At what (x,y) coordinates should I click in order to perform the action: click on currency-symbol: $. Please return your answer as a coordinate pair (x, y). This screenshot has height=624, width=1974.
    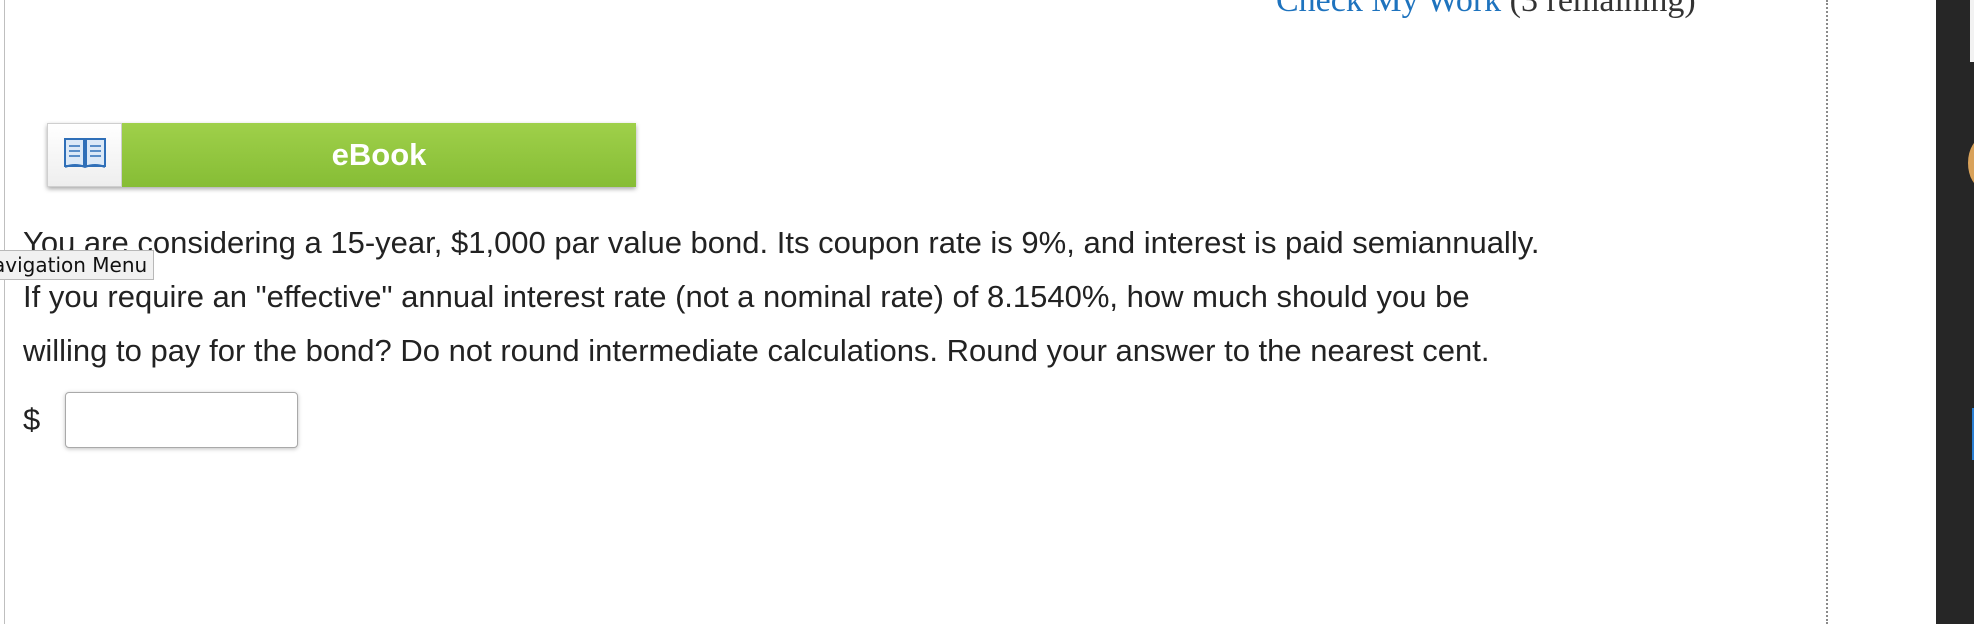
    Looking at the image, I should click on (32, 419).